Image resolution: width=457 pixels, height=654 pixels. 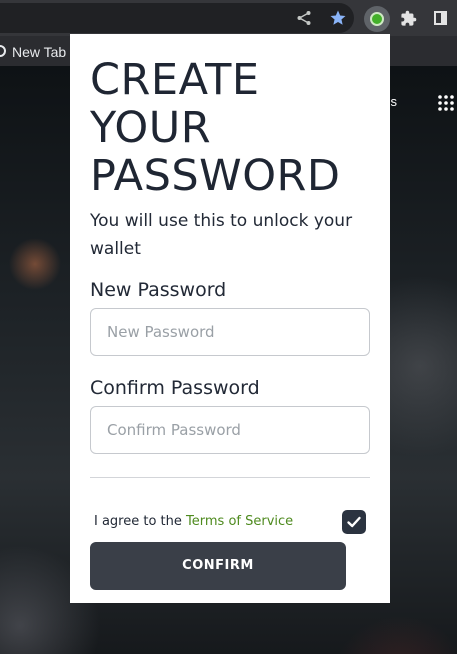 I want to click on extensions-puzzle-icon, so click(x=408, y=18).